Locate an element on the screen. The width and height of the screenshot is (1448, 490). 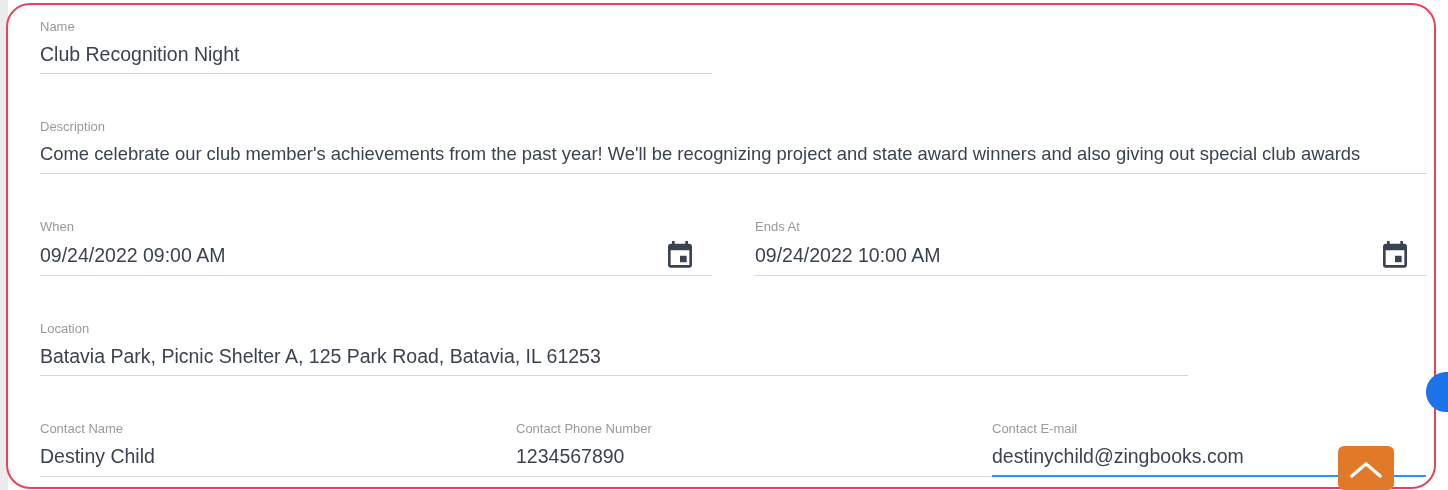
scroll-to-top-button is located at coordinates (1366, 468).